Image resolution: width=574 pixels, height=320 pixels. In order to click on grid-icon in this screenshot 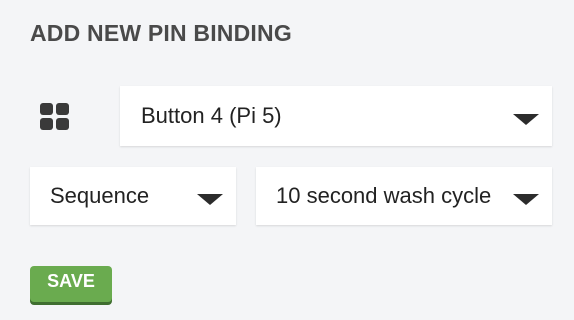, I will do `click(55, 117)`.